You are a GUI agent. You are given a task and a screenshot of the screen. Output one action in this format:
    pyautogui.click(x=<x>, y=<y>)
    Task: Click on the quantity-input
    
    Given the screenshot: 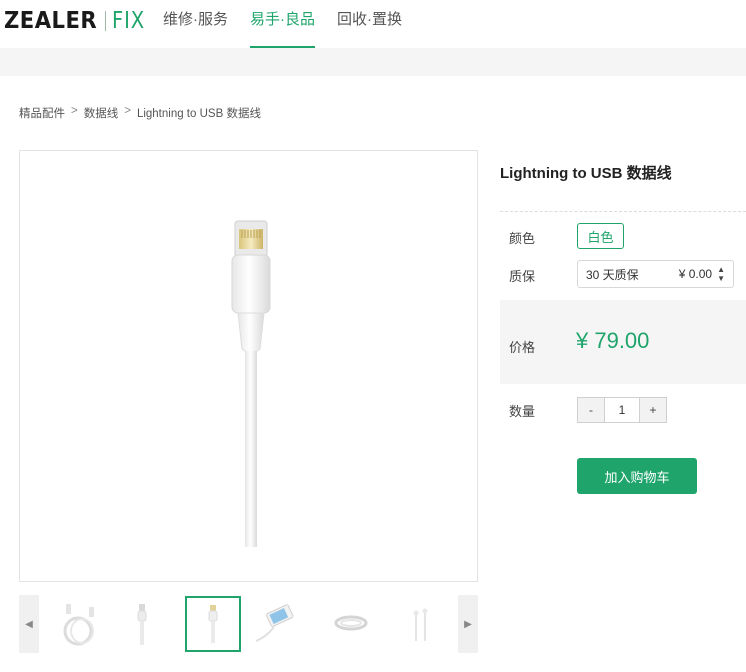 What is the action you would take?
    pyautogui.click(x=622, y=410)
    